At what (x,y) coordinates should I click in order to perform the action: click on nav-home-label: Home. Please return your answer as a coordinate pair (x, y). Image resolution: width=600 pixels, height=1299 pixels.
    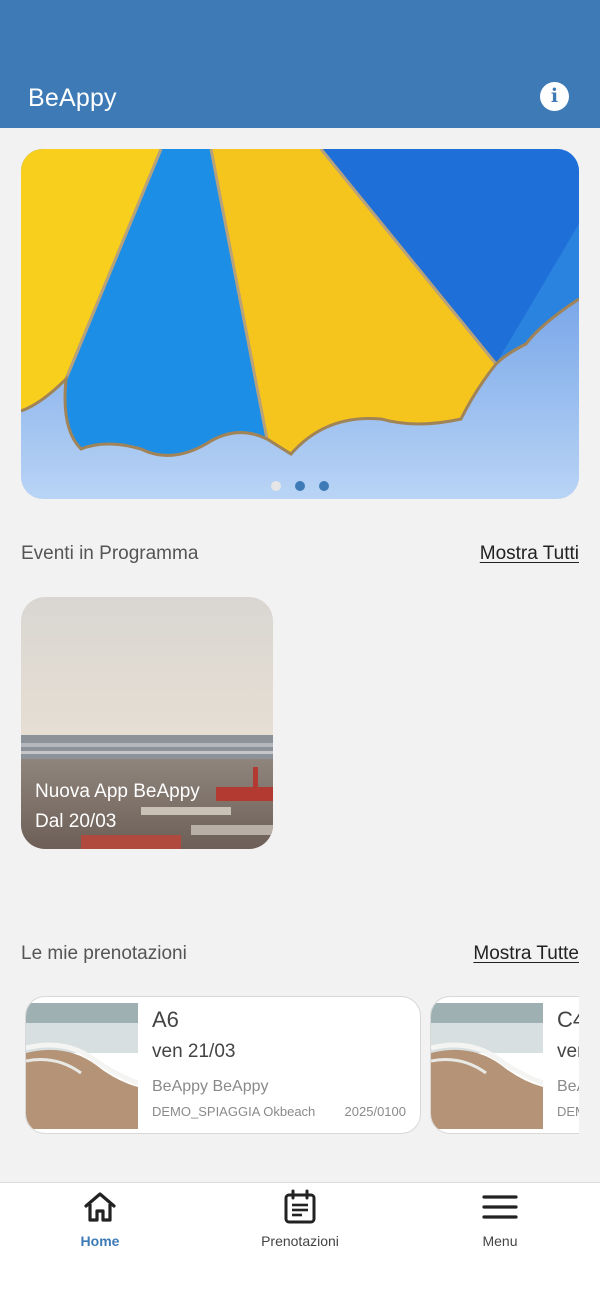
    Looking at the image, I should click on (100, 1241).